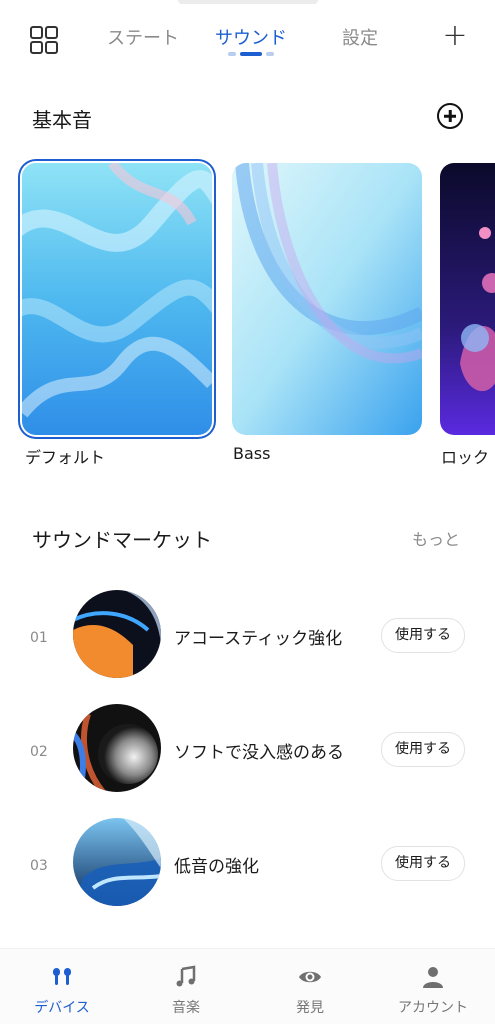 The height and width of the screenshot is (1024, 495). I want to click on market-item-name: 低音の強化, so click(216, 867).